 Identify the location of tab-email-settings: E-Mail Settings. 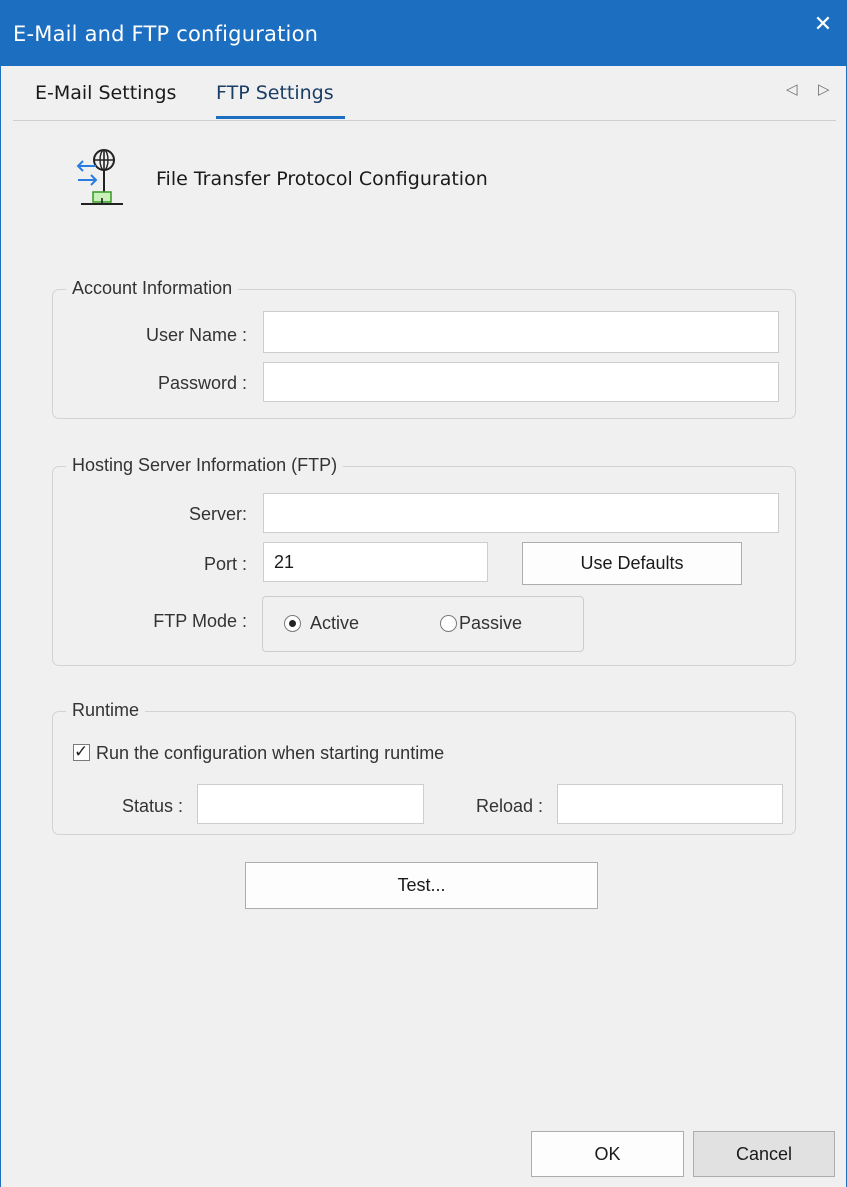
(105, 93).